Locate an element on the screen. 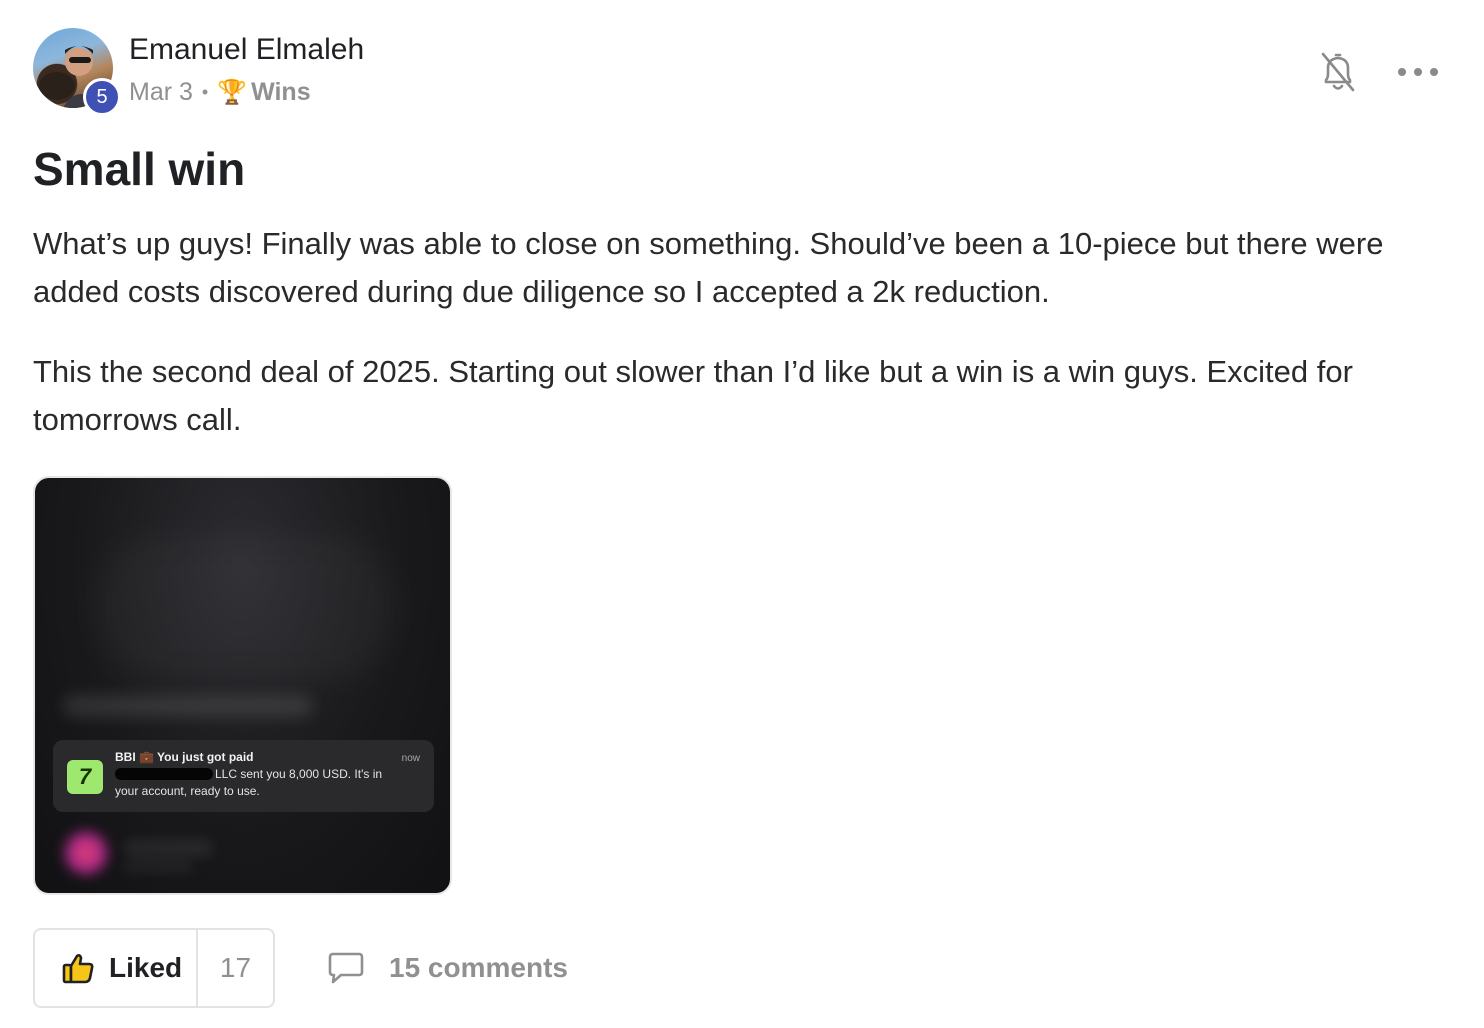  more-options-button is located at coordinates (1418, 72).